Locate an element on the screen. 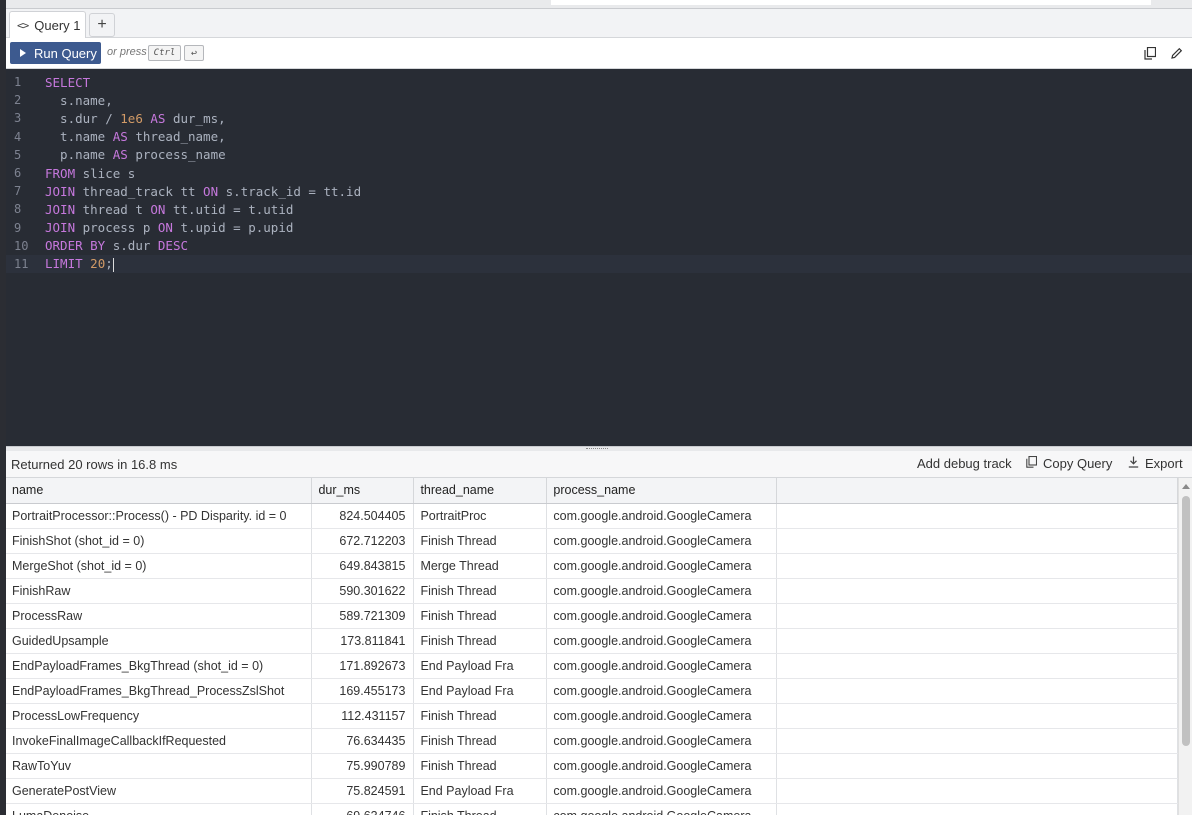 The width and height of the screenshot is (1192, 815). cell-dur-ms: 75.824591 is located at coordinates (363, 791).